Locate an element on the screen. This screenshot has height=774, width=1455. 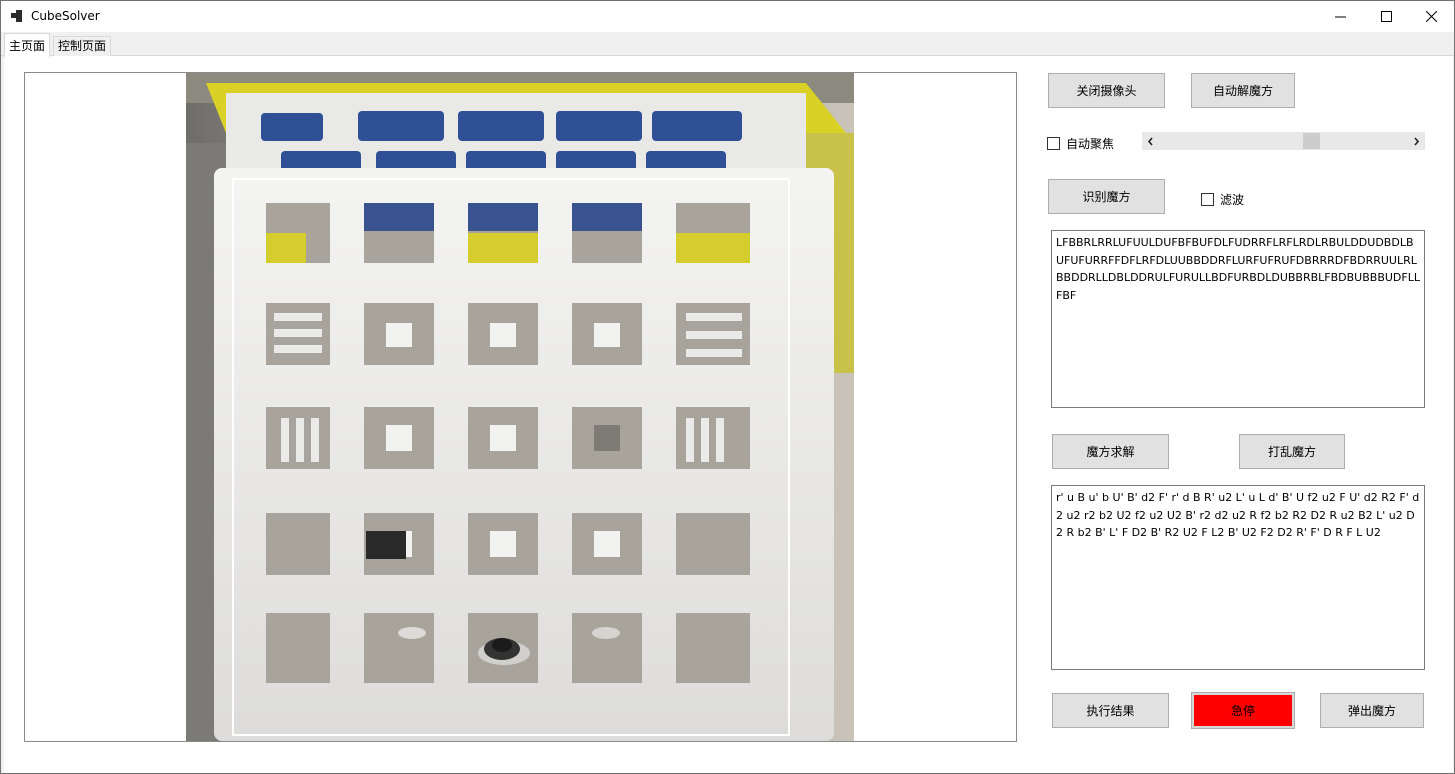
scramble-cube-button: 打乱魔方 is located at coordinates (1292, 451).